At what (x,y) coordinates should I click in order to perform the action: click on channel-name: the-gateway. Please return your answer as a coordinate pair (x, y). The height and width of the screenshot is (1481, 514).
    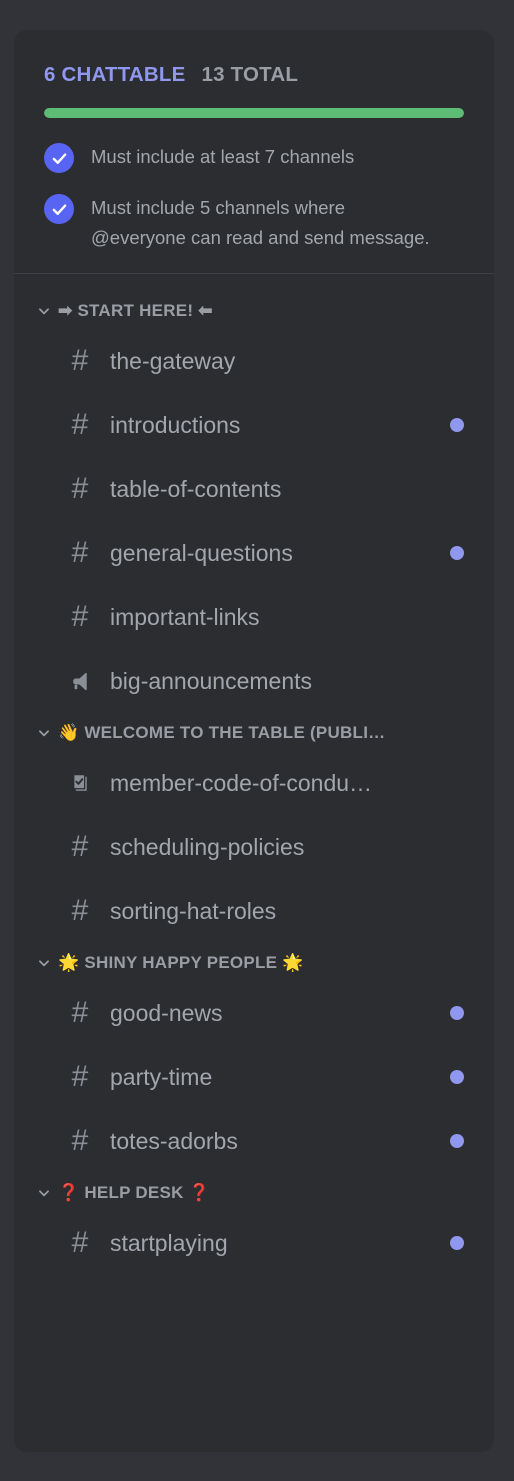
    Looking at the image, I should click on (173, 360).